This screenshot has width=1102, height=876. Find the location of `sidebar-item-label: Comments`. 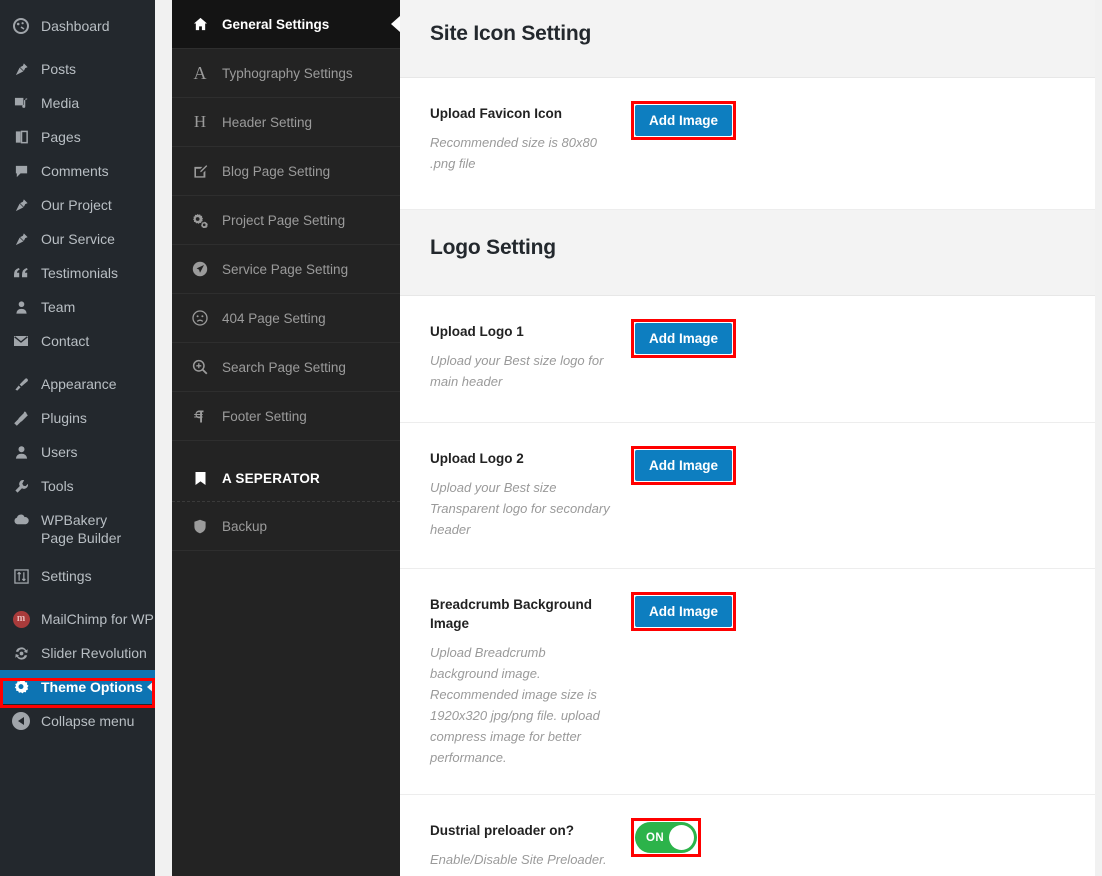

sidebar-item-label: Comments is located at coordinates (75, 171).